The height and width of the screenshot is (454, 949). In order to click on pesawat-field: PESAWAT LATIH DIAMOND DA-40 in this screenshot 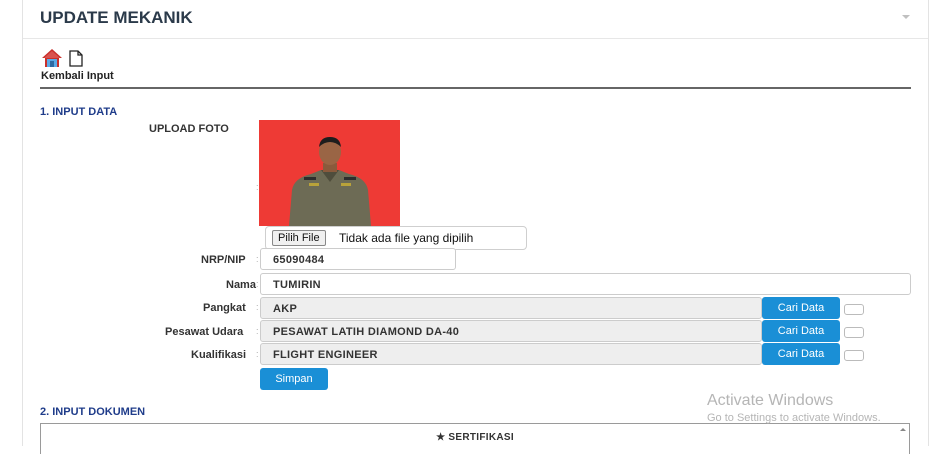, I will do `click(511, 331)`.